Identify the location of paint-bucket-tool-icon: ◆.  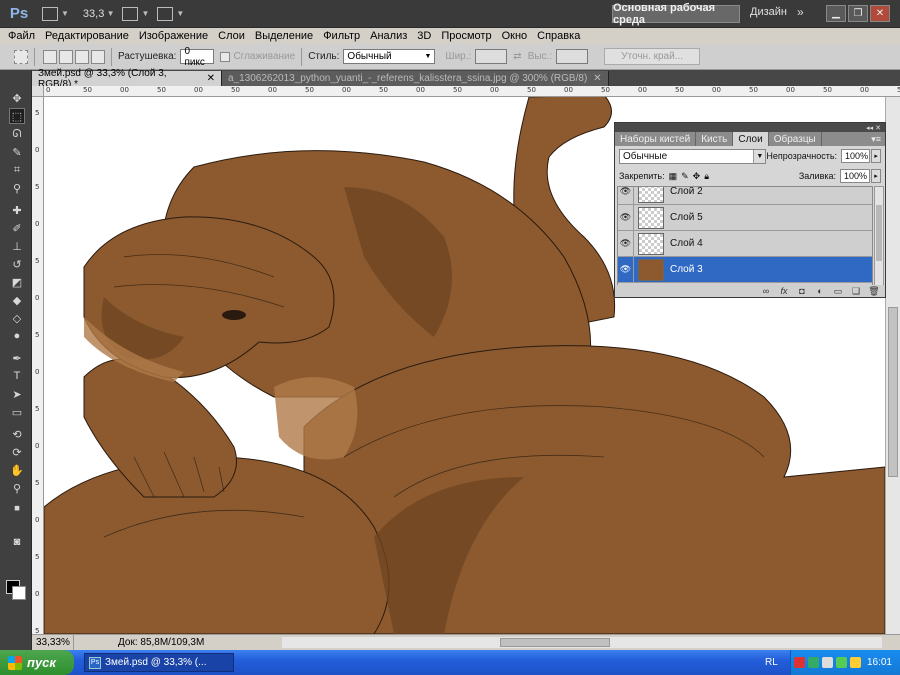
(17, 300).